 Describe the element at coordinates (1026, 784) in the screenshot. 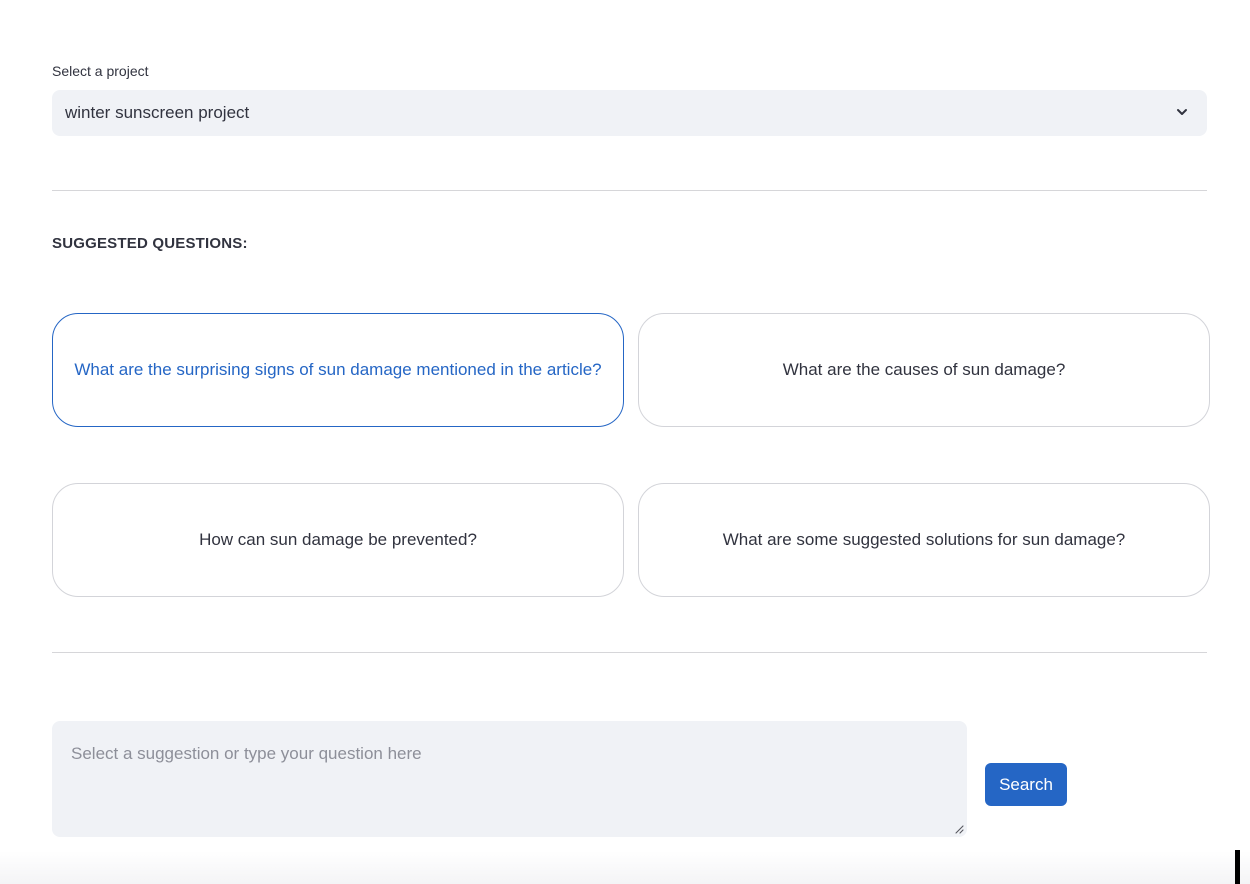

I see `search-button: Search` at that location.